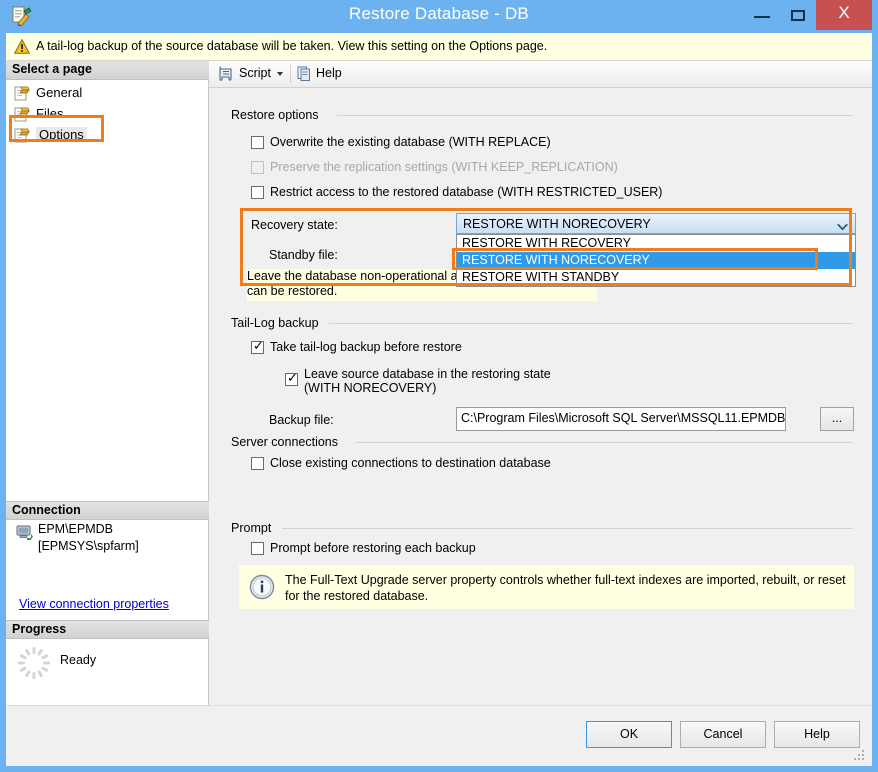 The height and width of the screenshot is (772, 878). I want to click on close-existing-connections-checkbox, so click(257, 463).